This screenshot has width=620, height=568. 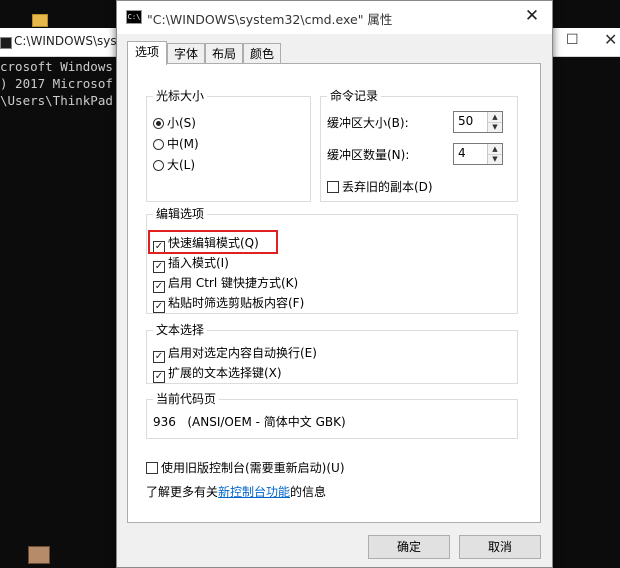 What do you see at coordinates (40, 20) in the screenshot?
I see `folder-icon` at bounding box center [40, 20].